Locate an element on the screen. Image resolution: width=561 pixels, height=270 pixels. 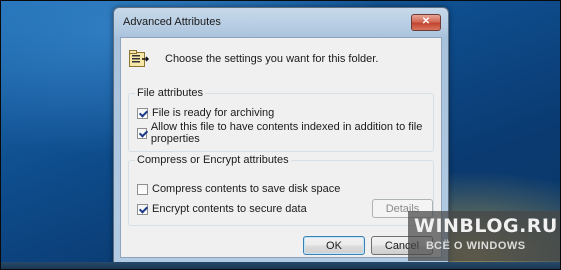
group-label-compress-encrypt: Compress or Encrypt attributes is located at coordinates (213, 160).